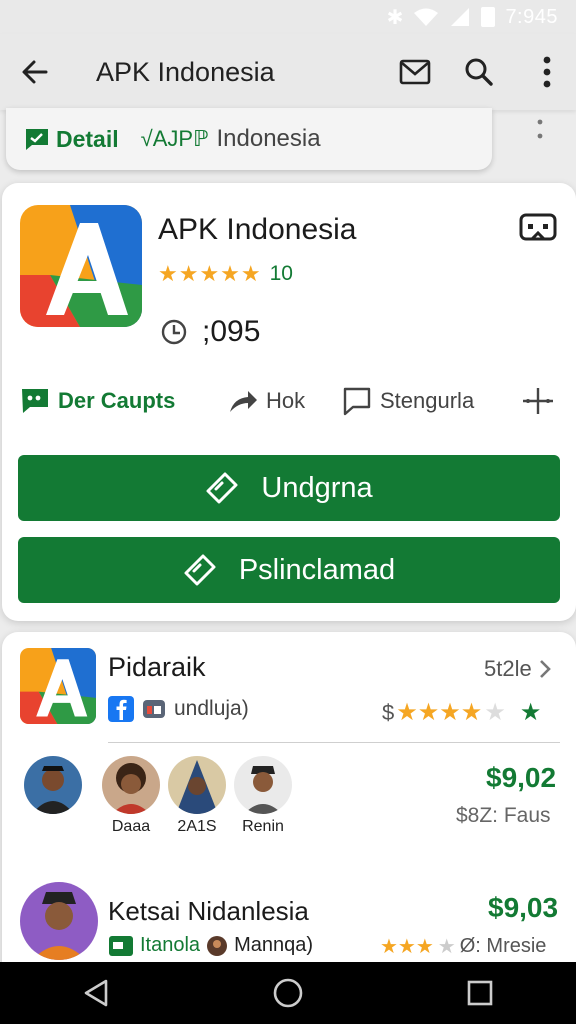 Image resolution: width=576 pixels, height=1024 pixels. I want to click on mail-button, so click(415, 72).